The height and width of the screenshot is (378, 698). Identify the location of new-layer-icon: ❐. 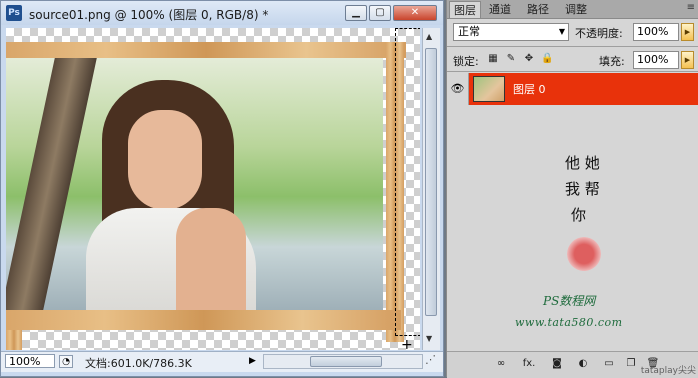
(631, 364).